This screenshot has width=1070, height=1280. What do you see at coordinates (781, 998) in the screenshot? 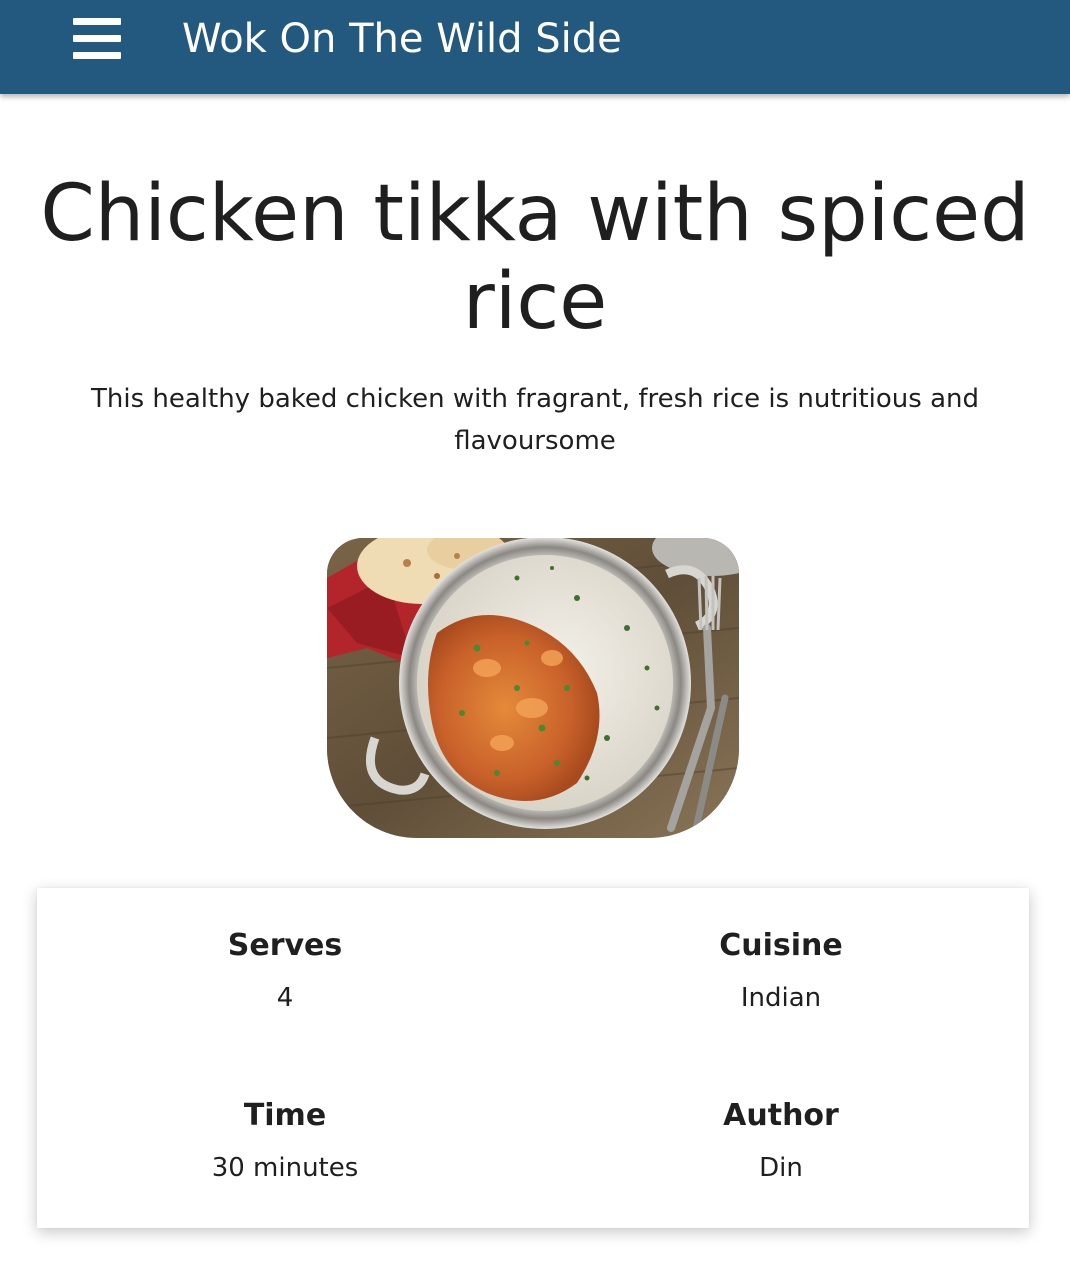
I see `detail-value: Indian` at bounding box center [781, 998].